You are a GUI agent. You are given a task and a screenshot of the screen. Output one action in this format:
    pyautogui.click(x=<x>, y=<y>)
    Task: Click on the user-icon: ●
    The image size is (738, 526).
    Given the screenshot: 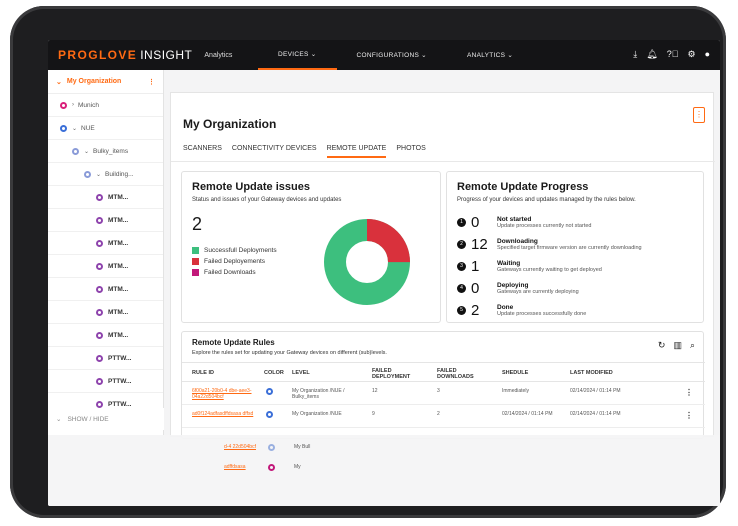 What is the action you would take?
    pyautogui.click(x=707, y=54)
    